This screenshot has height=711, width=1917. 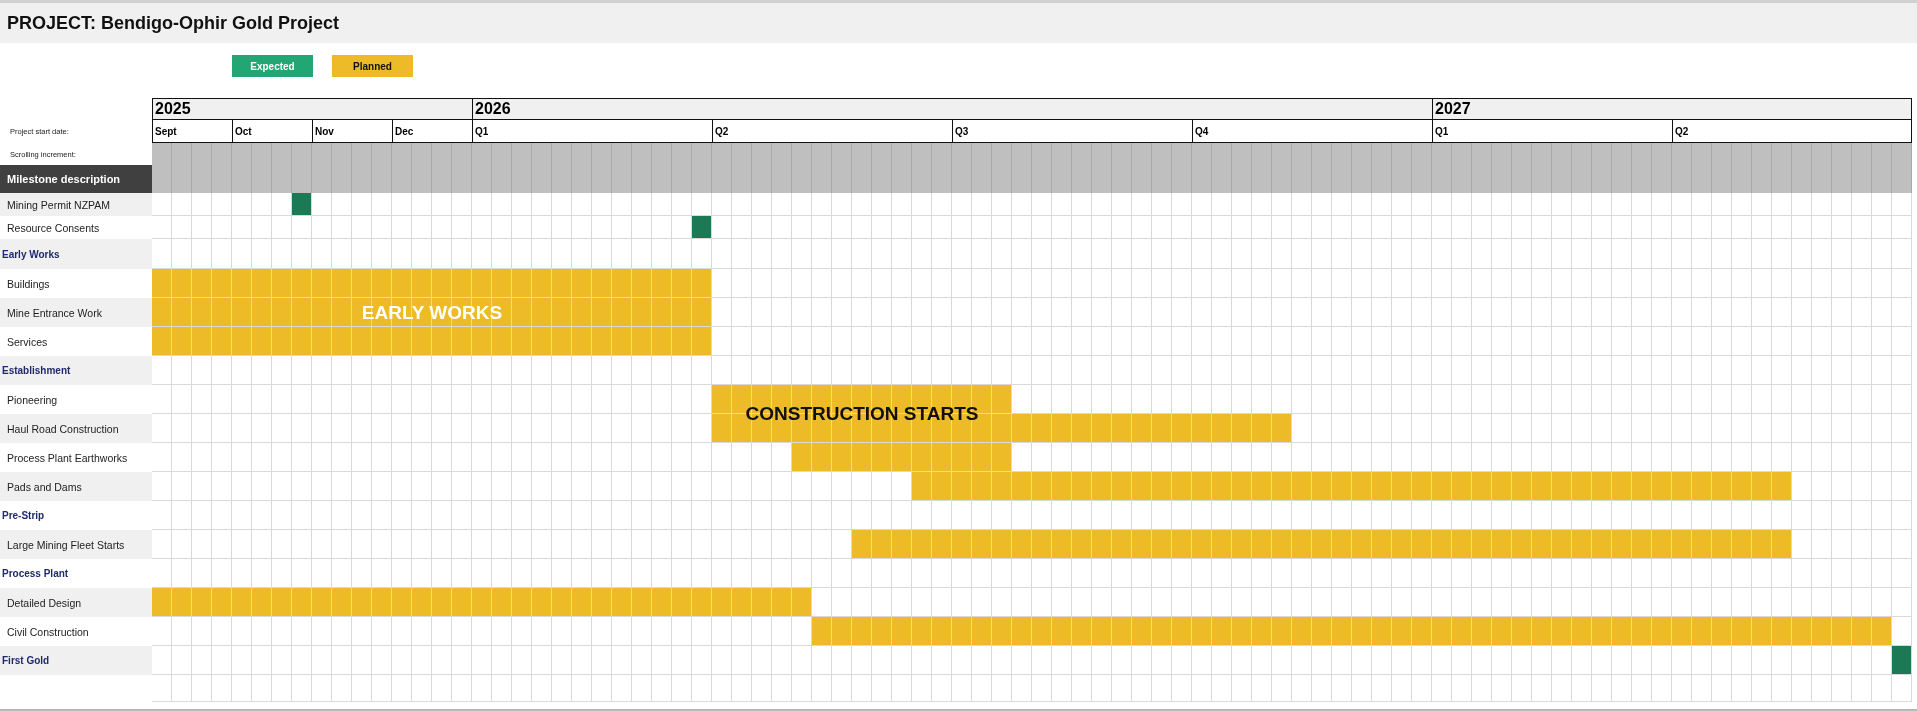 What do you see at coordinates (432, 131) in the screenshot?
I see `period-header: Dec` at bounding box center [432, 131].